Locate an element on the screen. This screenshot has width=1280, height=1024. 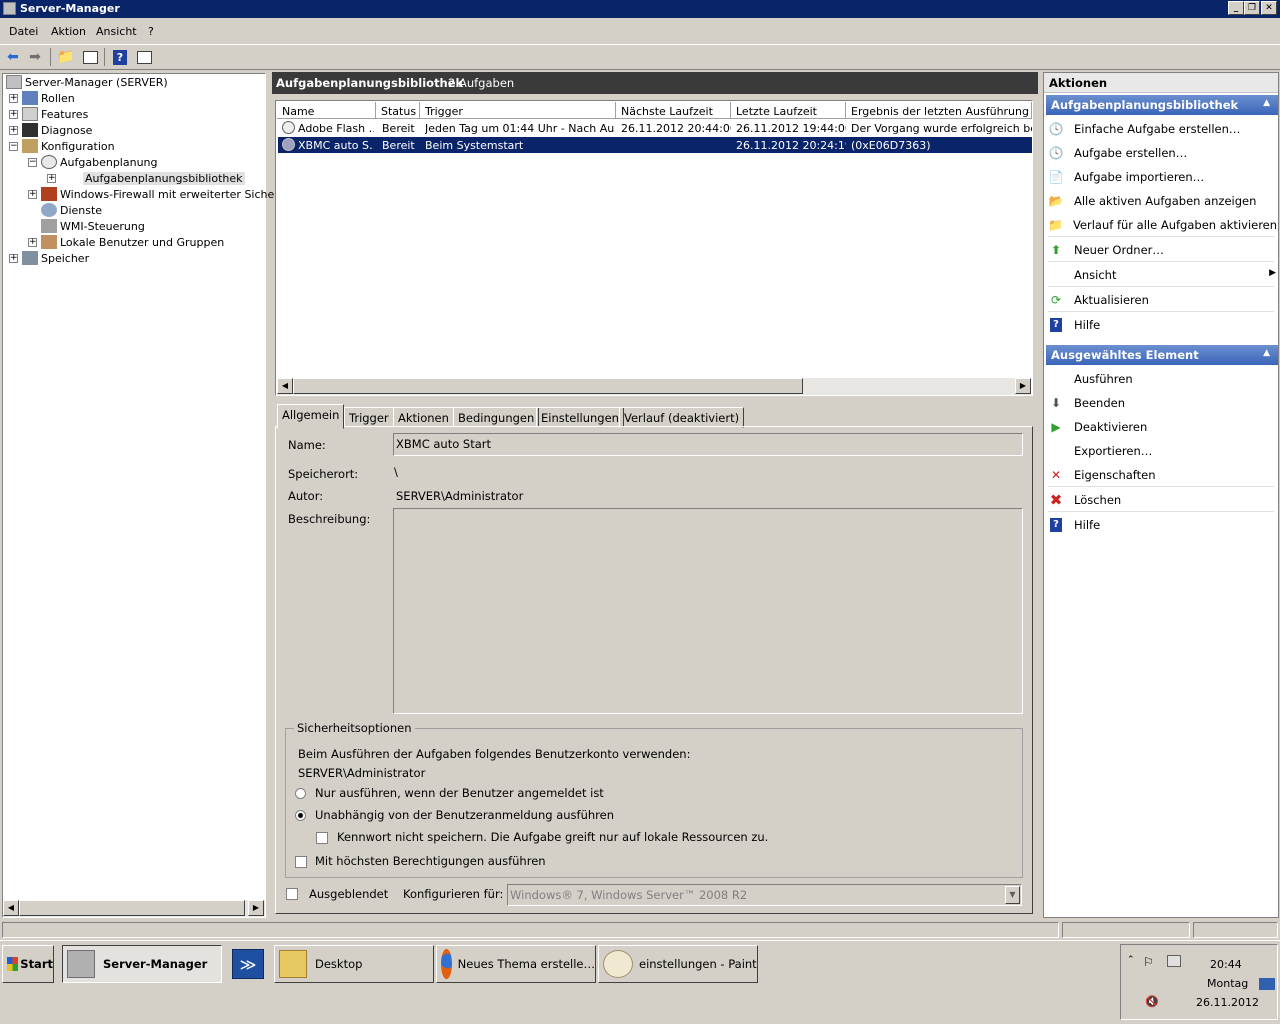
action-help-selected: ? Hilfe is located at coordinates (1162, 525).